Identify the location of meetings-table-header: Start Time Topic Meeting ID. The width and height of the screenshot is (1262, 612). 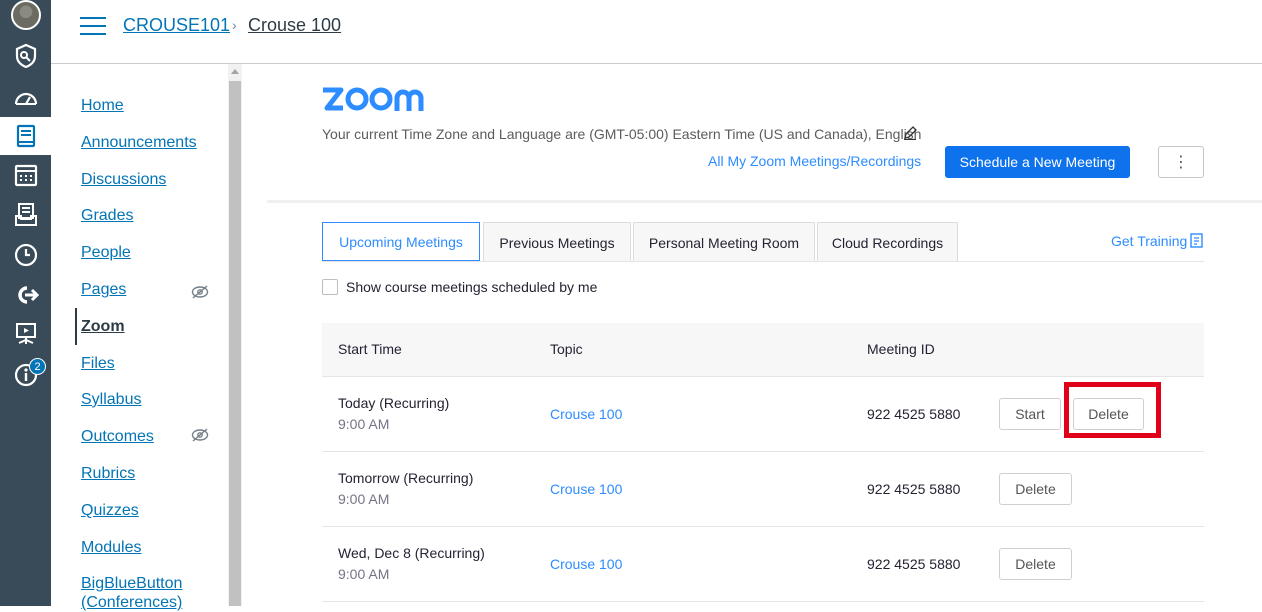
(763, 350).